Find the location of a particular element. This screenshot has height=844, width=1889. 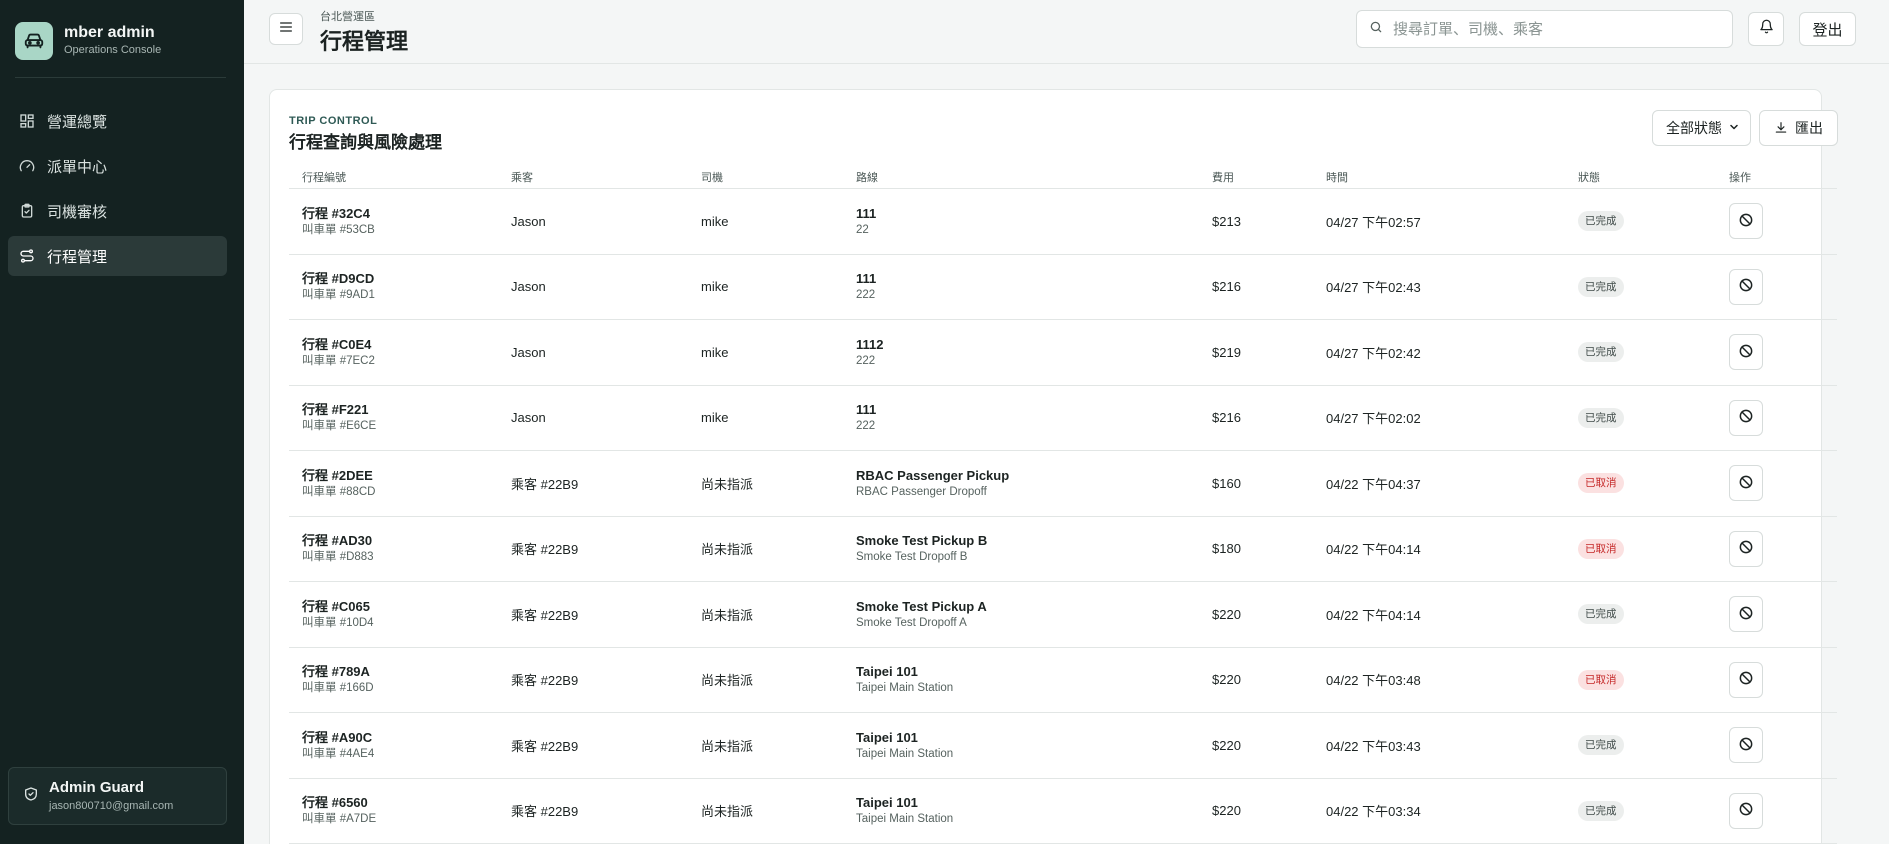

export-label: 匯出 is located at coordinates (1809, 128).